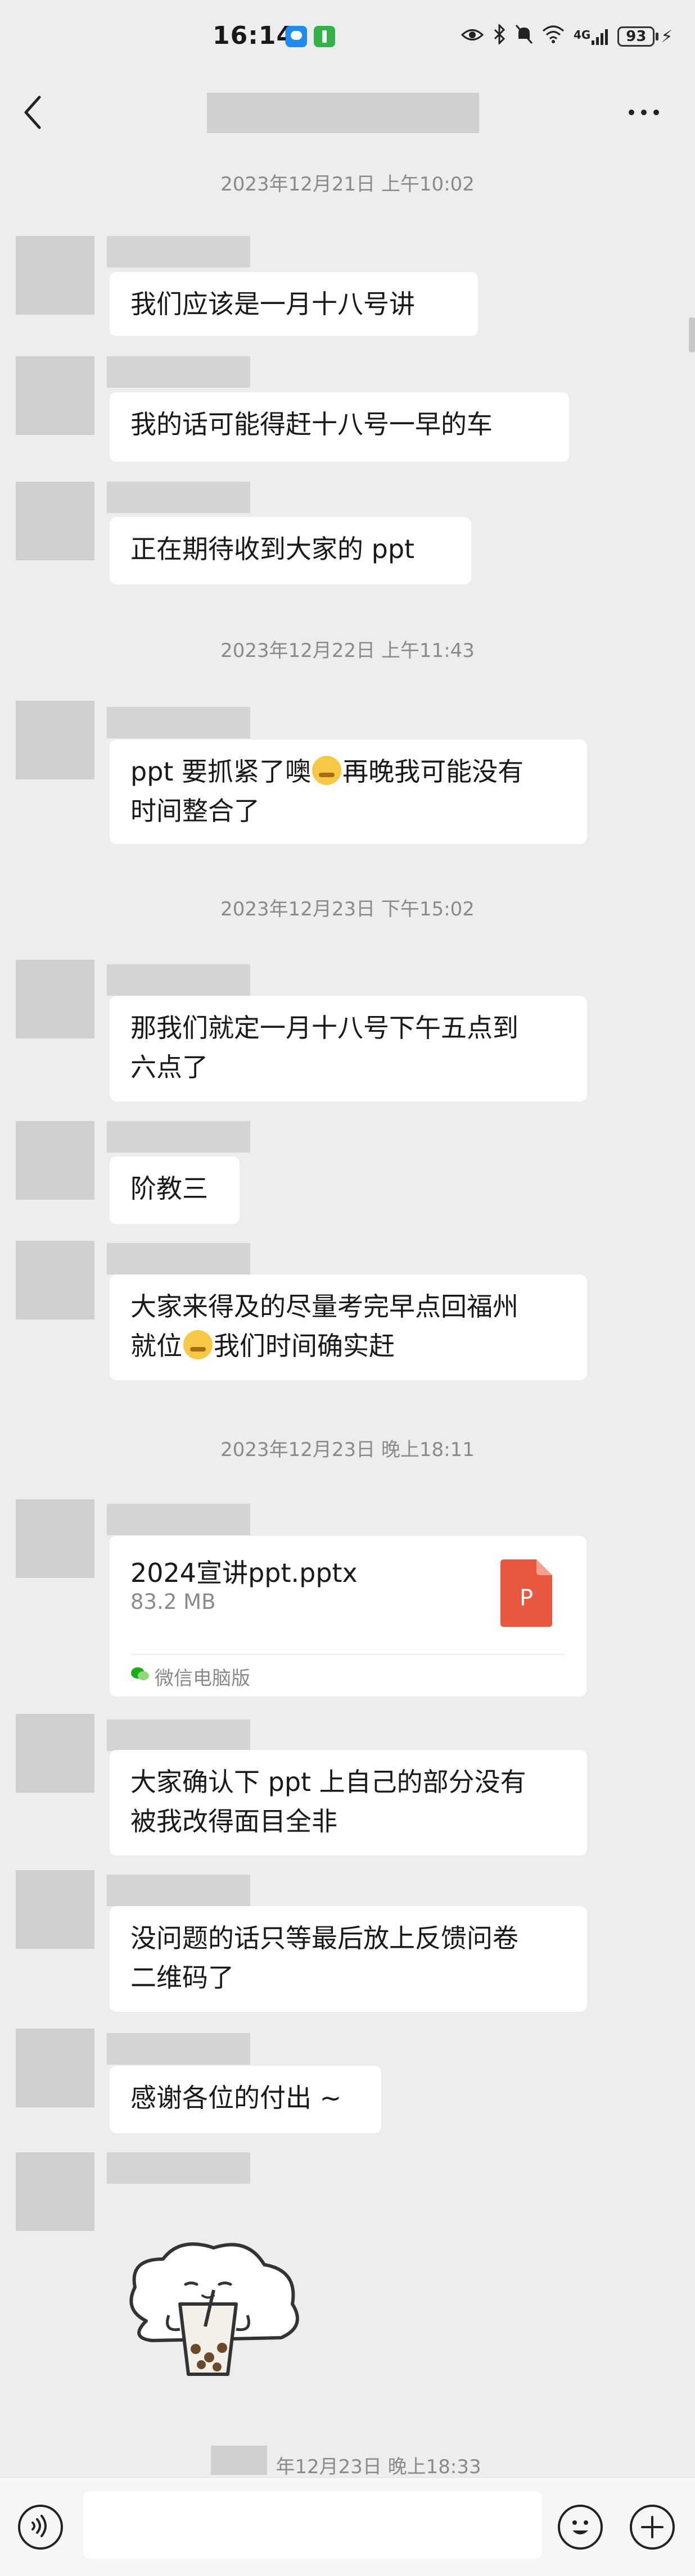 Image resolution: width=695 pixels, height=2576 pixels. I want to click on more-functions-button, so click(652, 2527).